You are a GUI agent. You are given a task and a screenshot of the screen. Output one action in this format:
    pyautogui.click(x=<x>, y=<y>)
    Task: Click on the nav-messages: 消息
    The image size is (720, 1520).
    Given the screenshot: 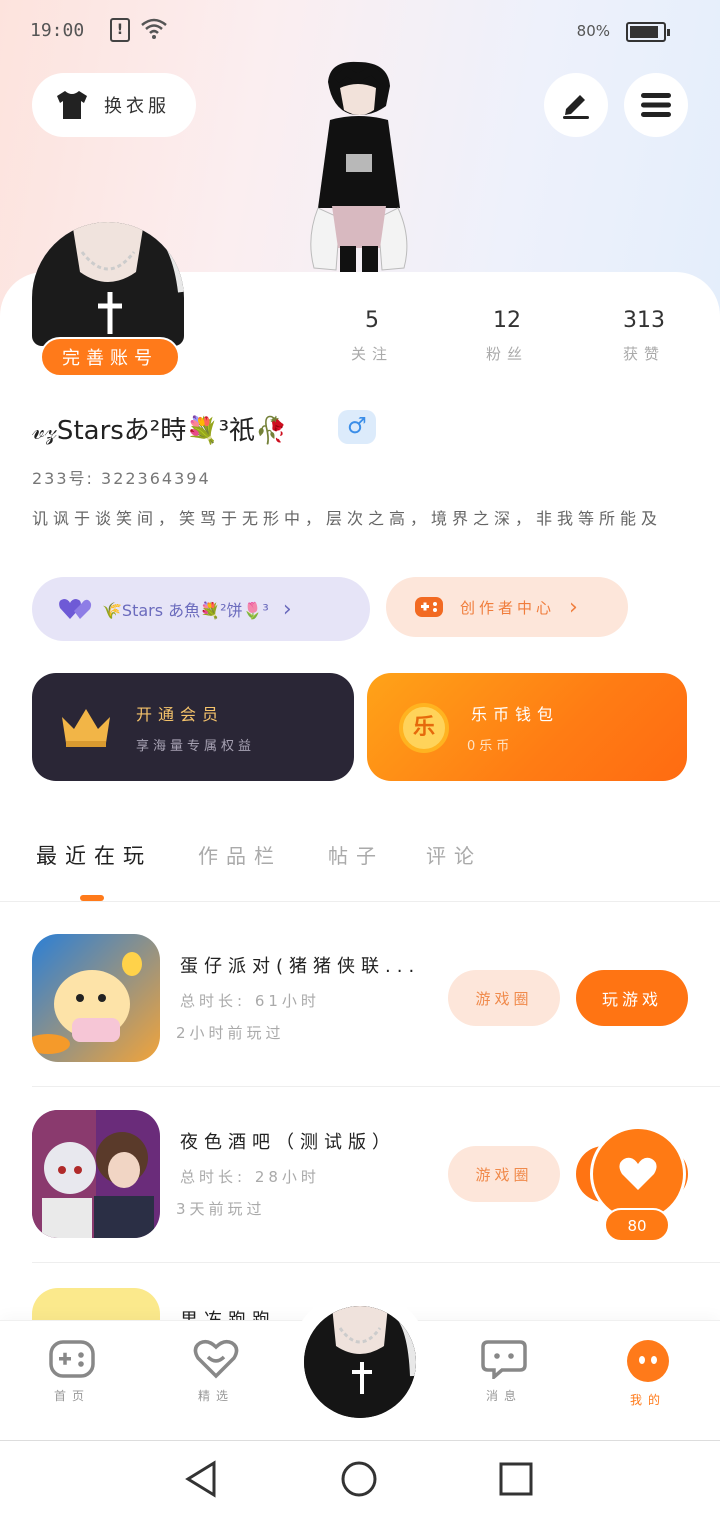 What is the action you would take?
    pyautogui.click(x=504, y=1371)
    